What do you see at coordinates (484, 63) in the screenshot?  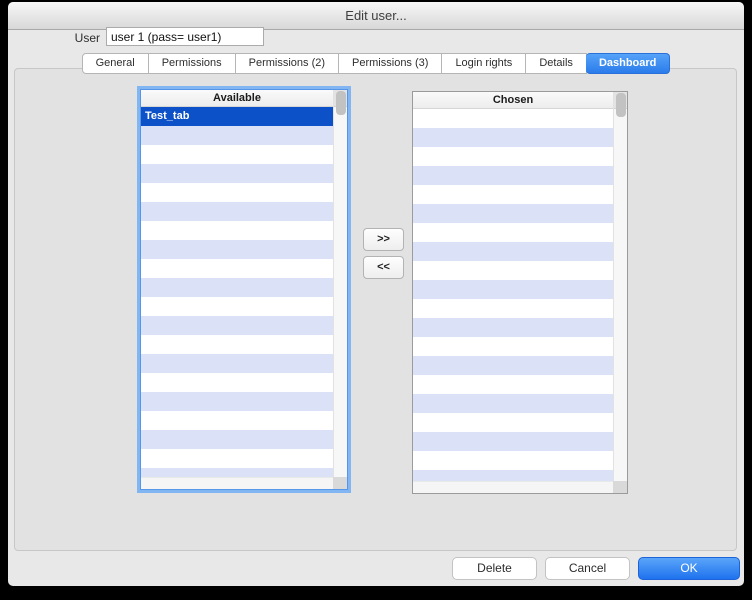 I see `tab-login-rights: Login rights` at bounding box center [484, 63].